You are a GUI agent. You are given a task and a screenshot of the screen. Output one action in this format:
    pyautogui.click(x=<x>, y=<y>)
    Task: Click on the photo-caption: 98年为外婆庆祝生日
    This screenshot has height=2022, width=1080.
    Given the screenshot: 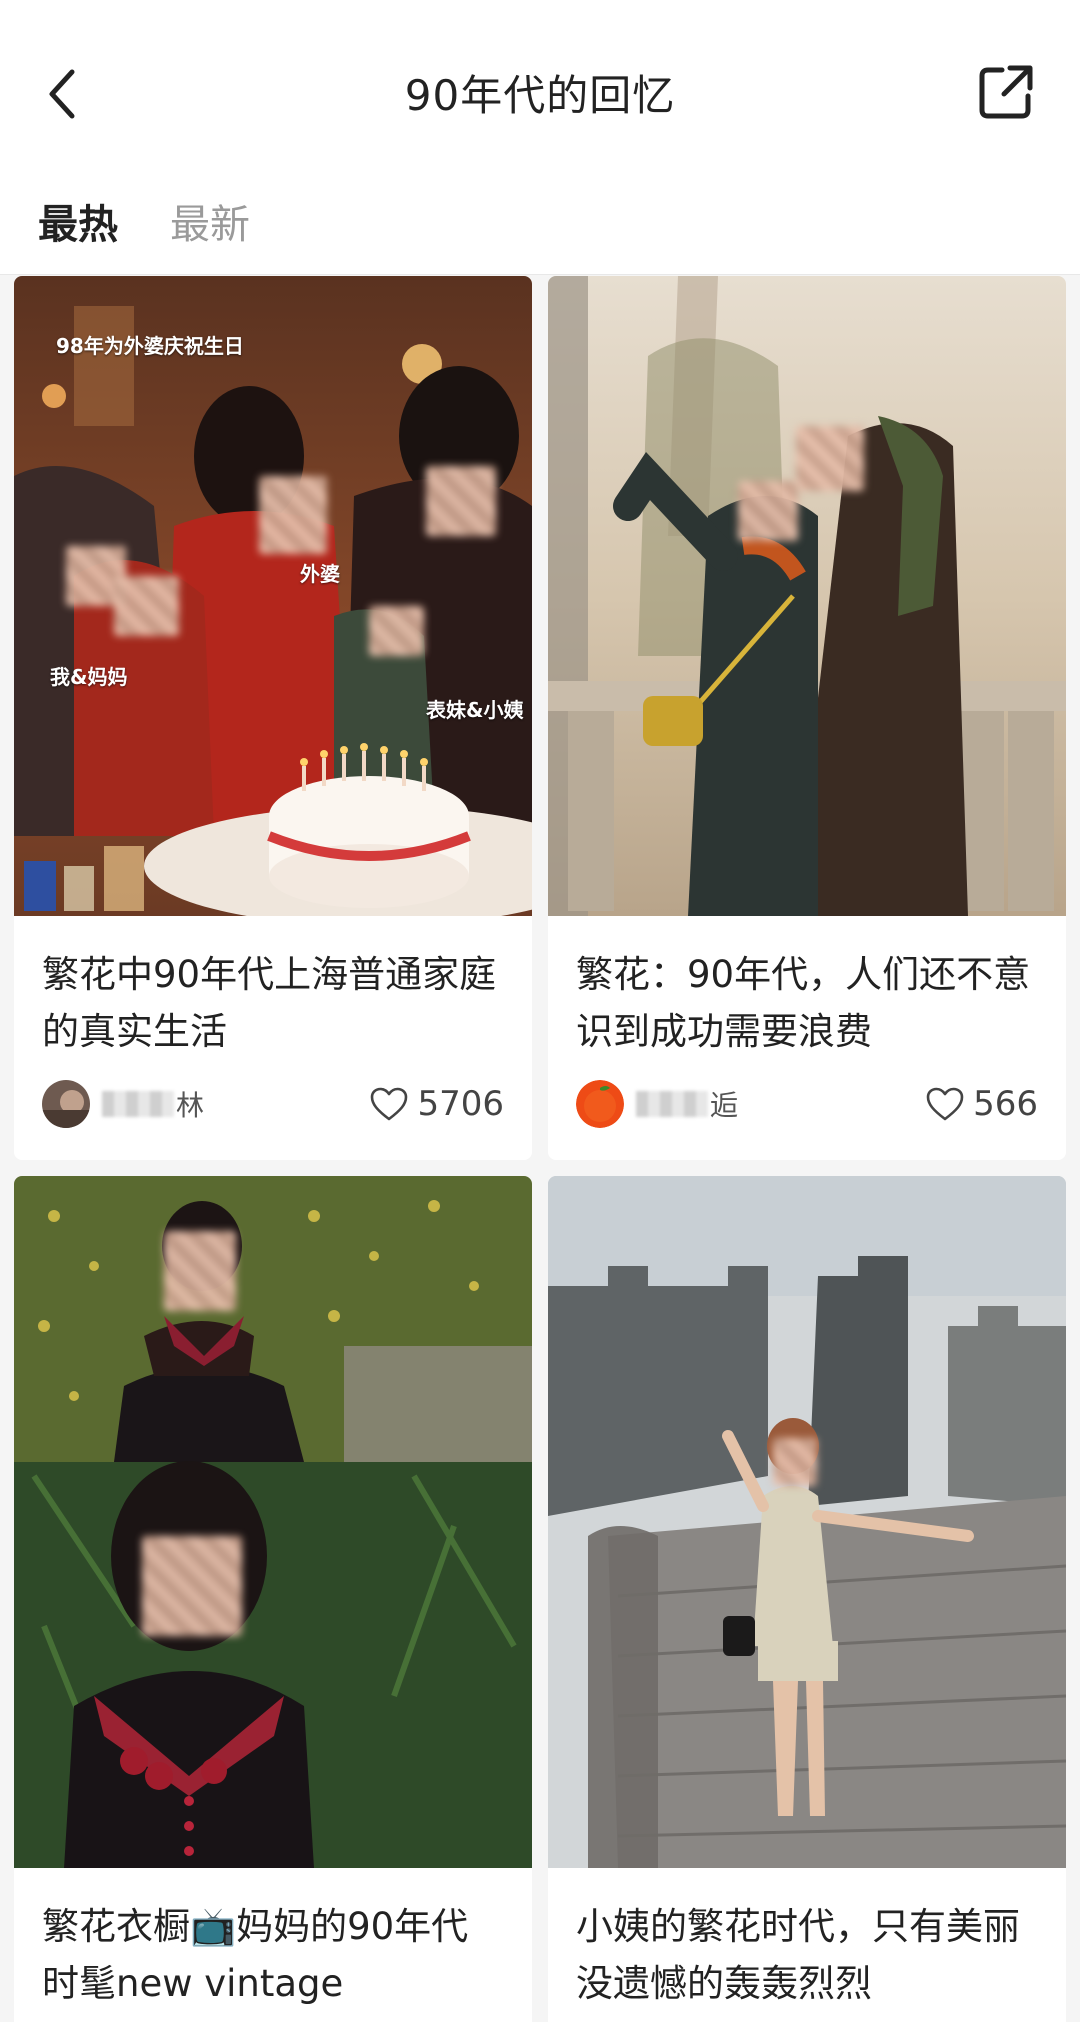 What is the action you would take?
    pyautogui.click(x=150, y=346)
    